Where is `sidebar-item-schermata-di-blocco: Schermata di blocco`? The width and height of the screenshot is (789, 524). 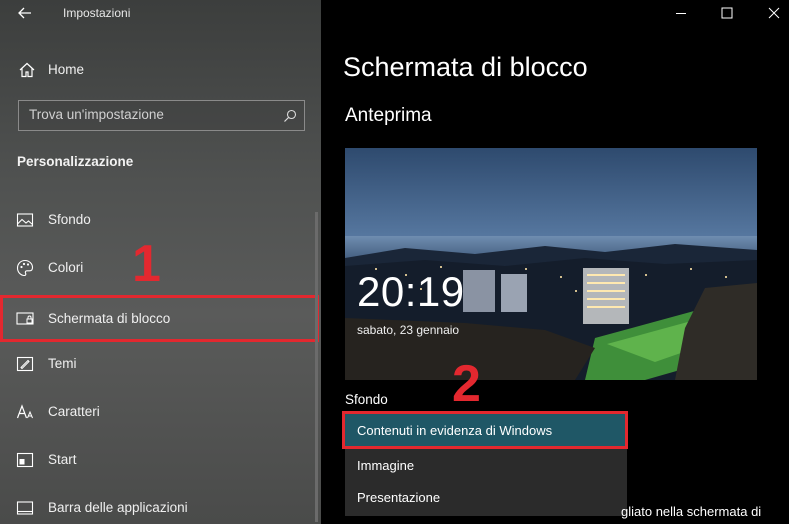 sidebar-item-schermata-di-blocco: Schermata di blocco is located at coordinates (159, 318).